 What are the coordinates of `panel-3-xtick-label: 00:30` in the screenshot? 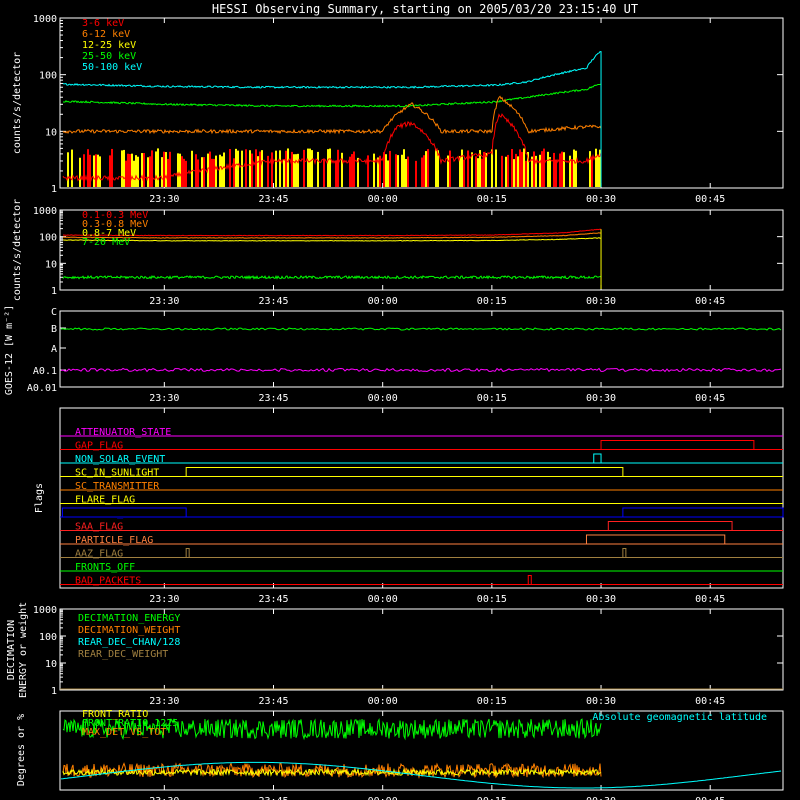 It's located at (601, 398).